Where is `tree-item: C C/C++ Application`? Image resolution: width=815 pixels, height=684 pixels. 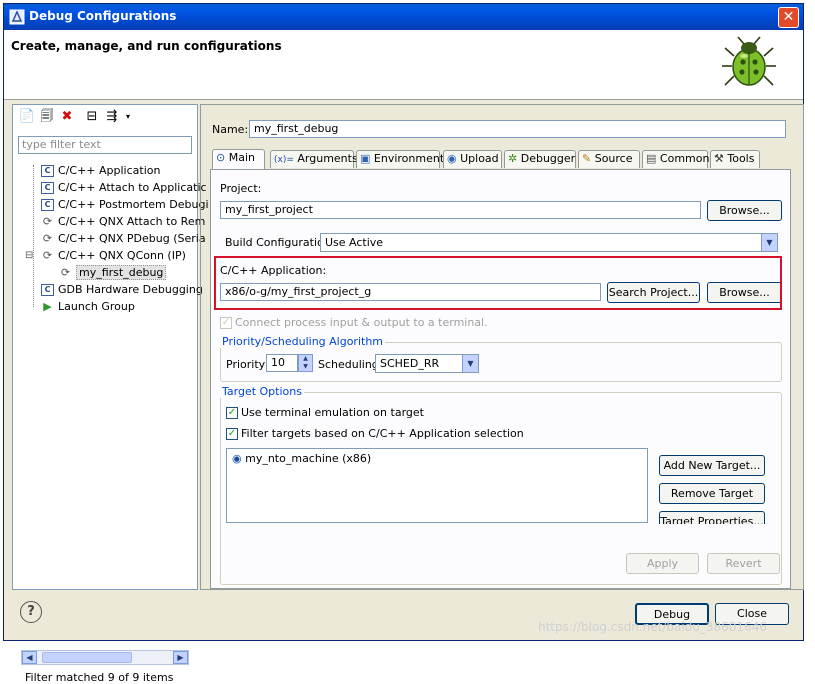 tree-item: C C/C++ Application is located at coordinates (100, 171).